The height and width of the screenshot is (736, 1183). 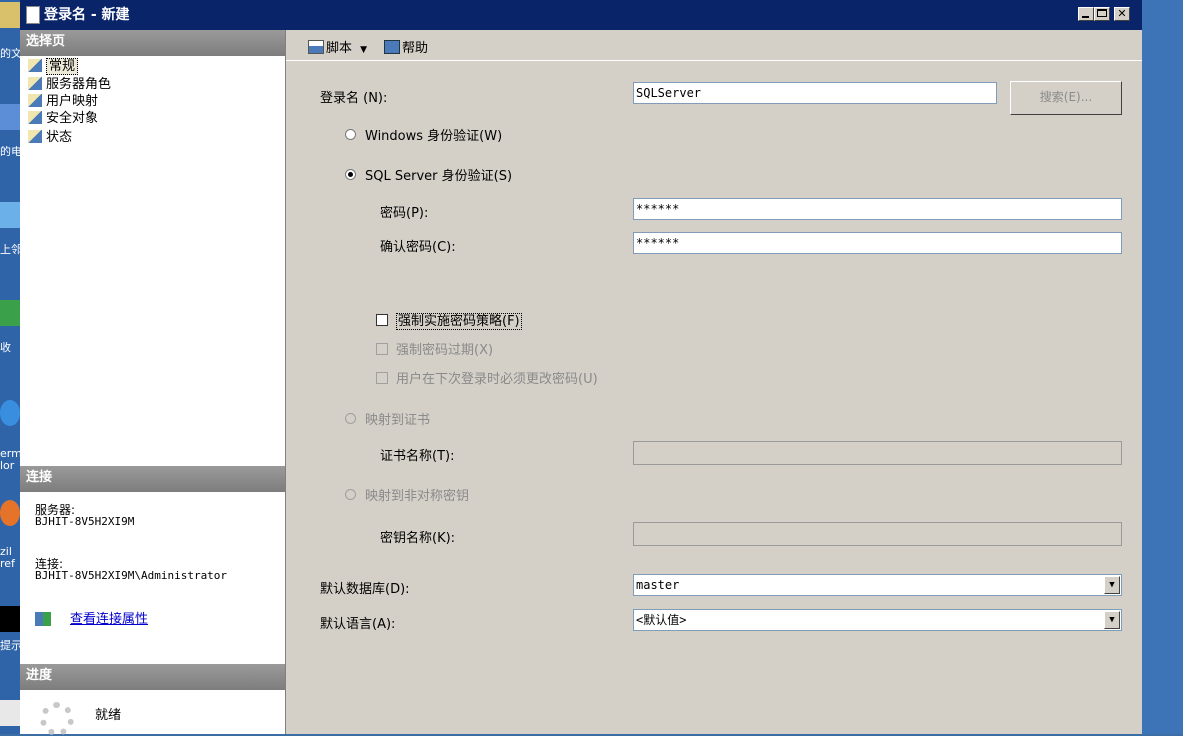 What do you see at coordinates (1086, 14) in the screenshot?
I see `minimize-button` at bounding box center [1086, 14].